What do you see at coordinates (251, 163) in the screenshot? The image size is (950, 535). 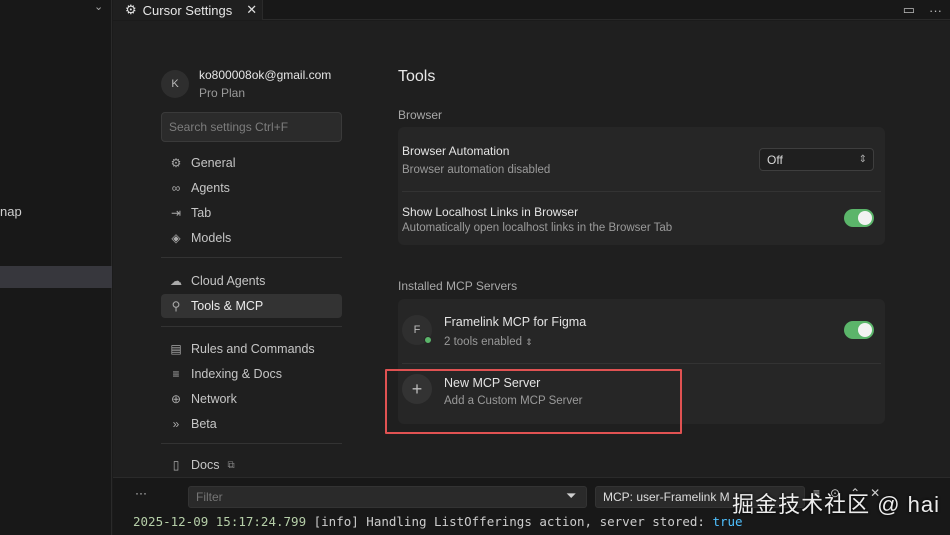 I see `sidebar-item-general: ⚙ General` at bounding box center [251, 163].